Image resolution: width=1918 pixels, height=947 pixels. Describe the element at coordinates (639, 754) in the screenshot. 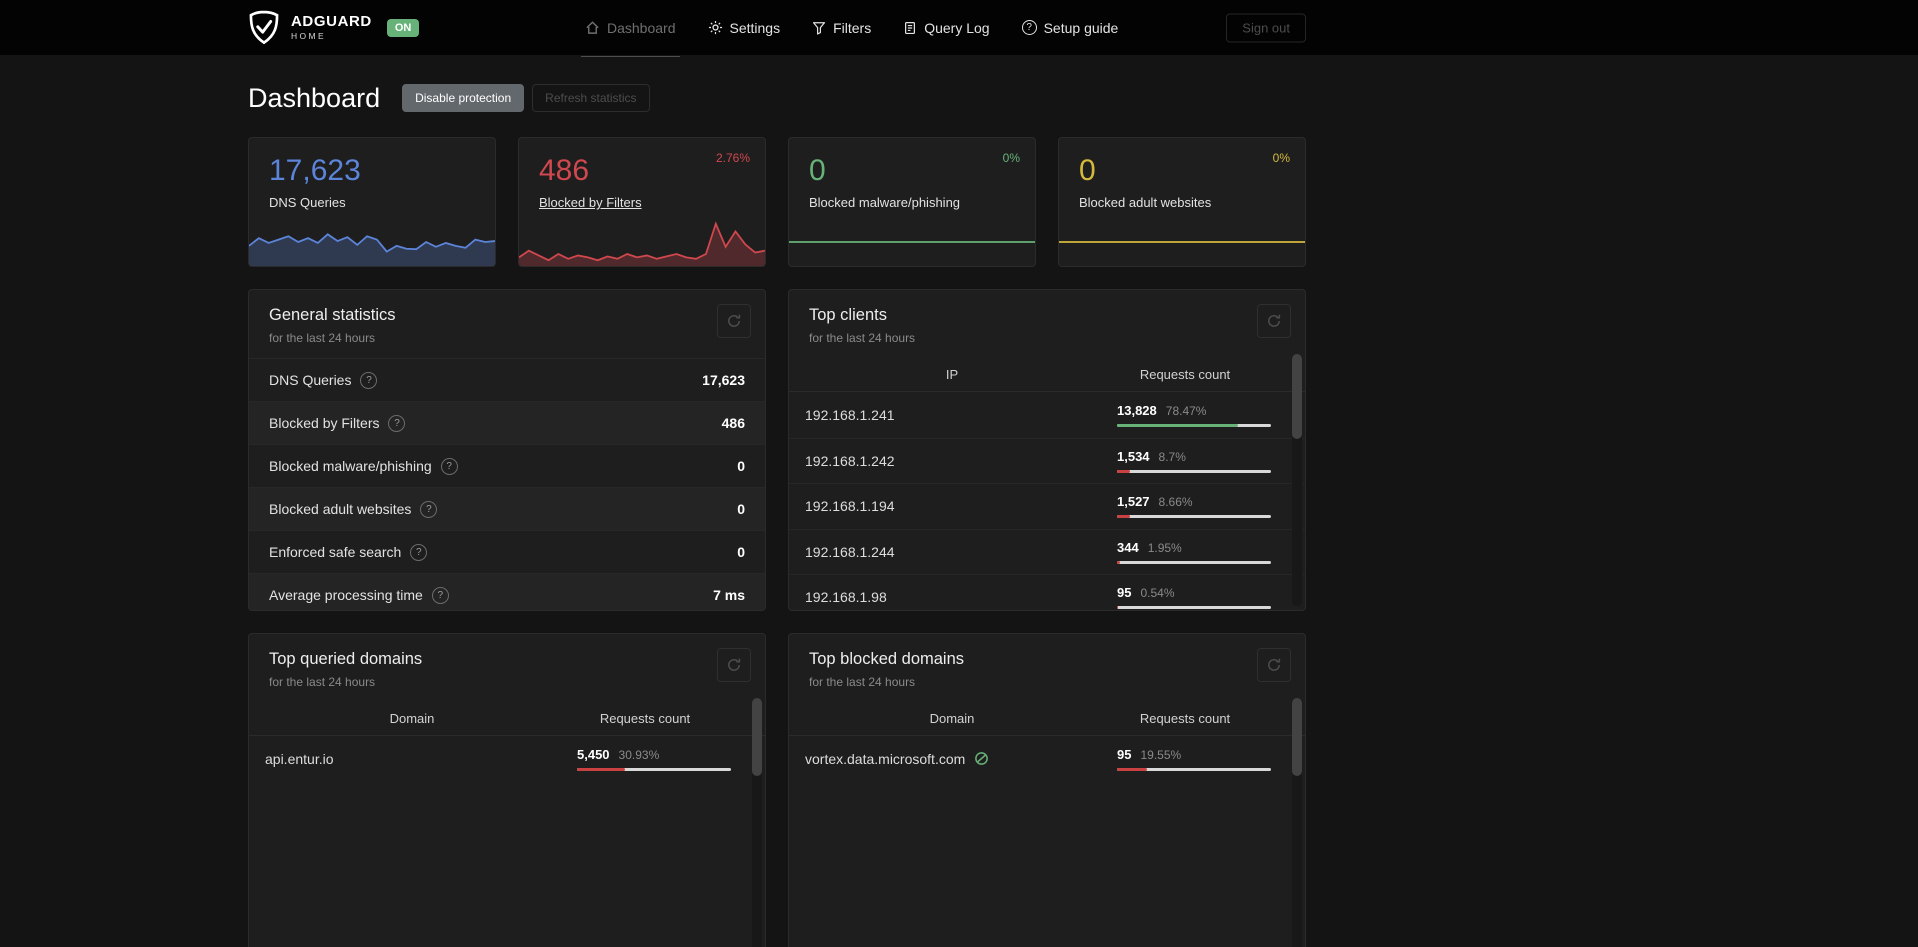

I see `requests-percent: 30.93%` at that location.